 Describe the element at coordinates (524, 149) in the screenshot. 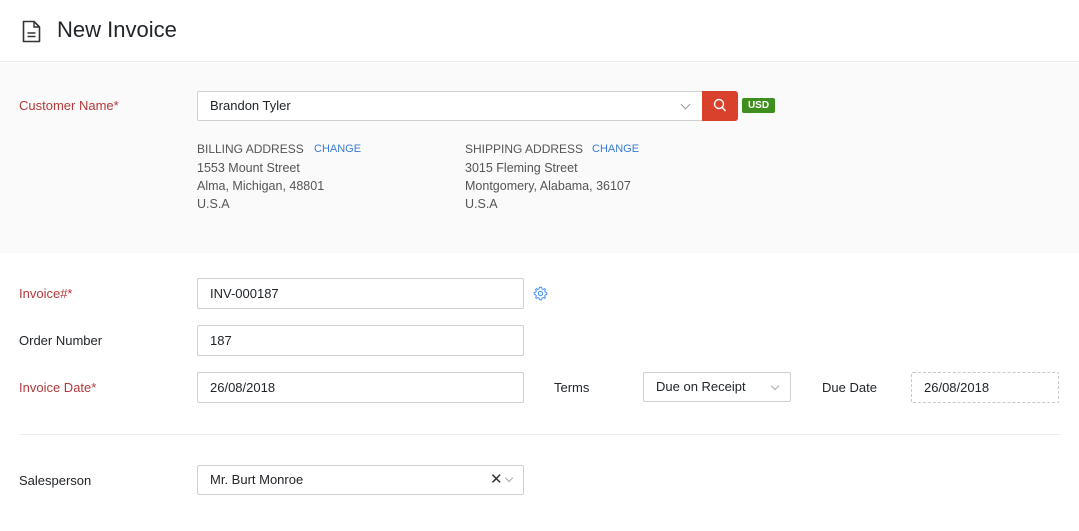

I see `shipping-address-heading: SHIPPING ADDRESS` at that location.